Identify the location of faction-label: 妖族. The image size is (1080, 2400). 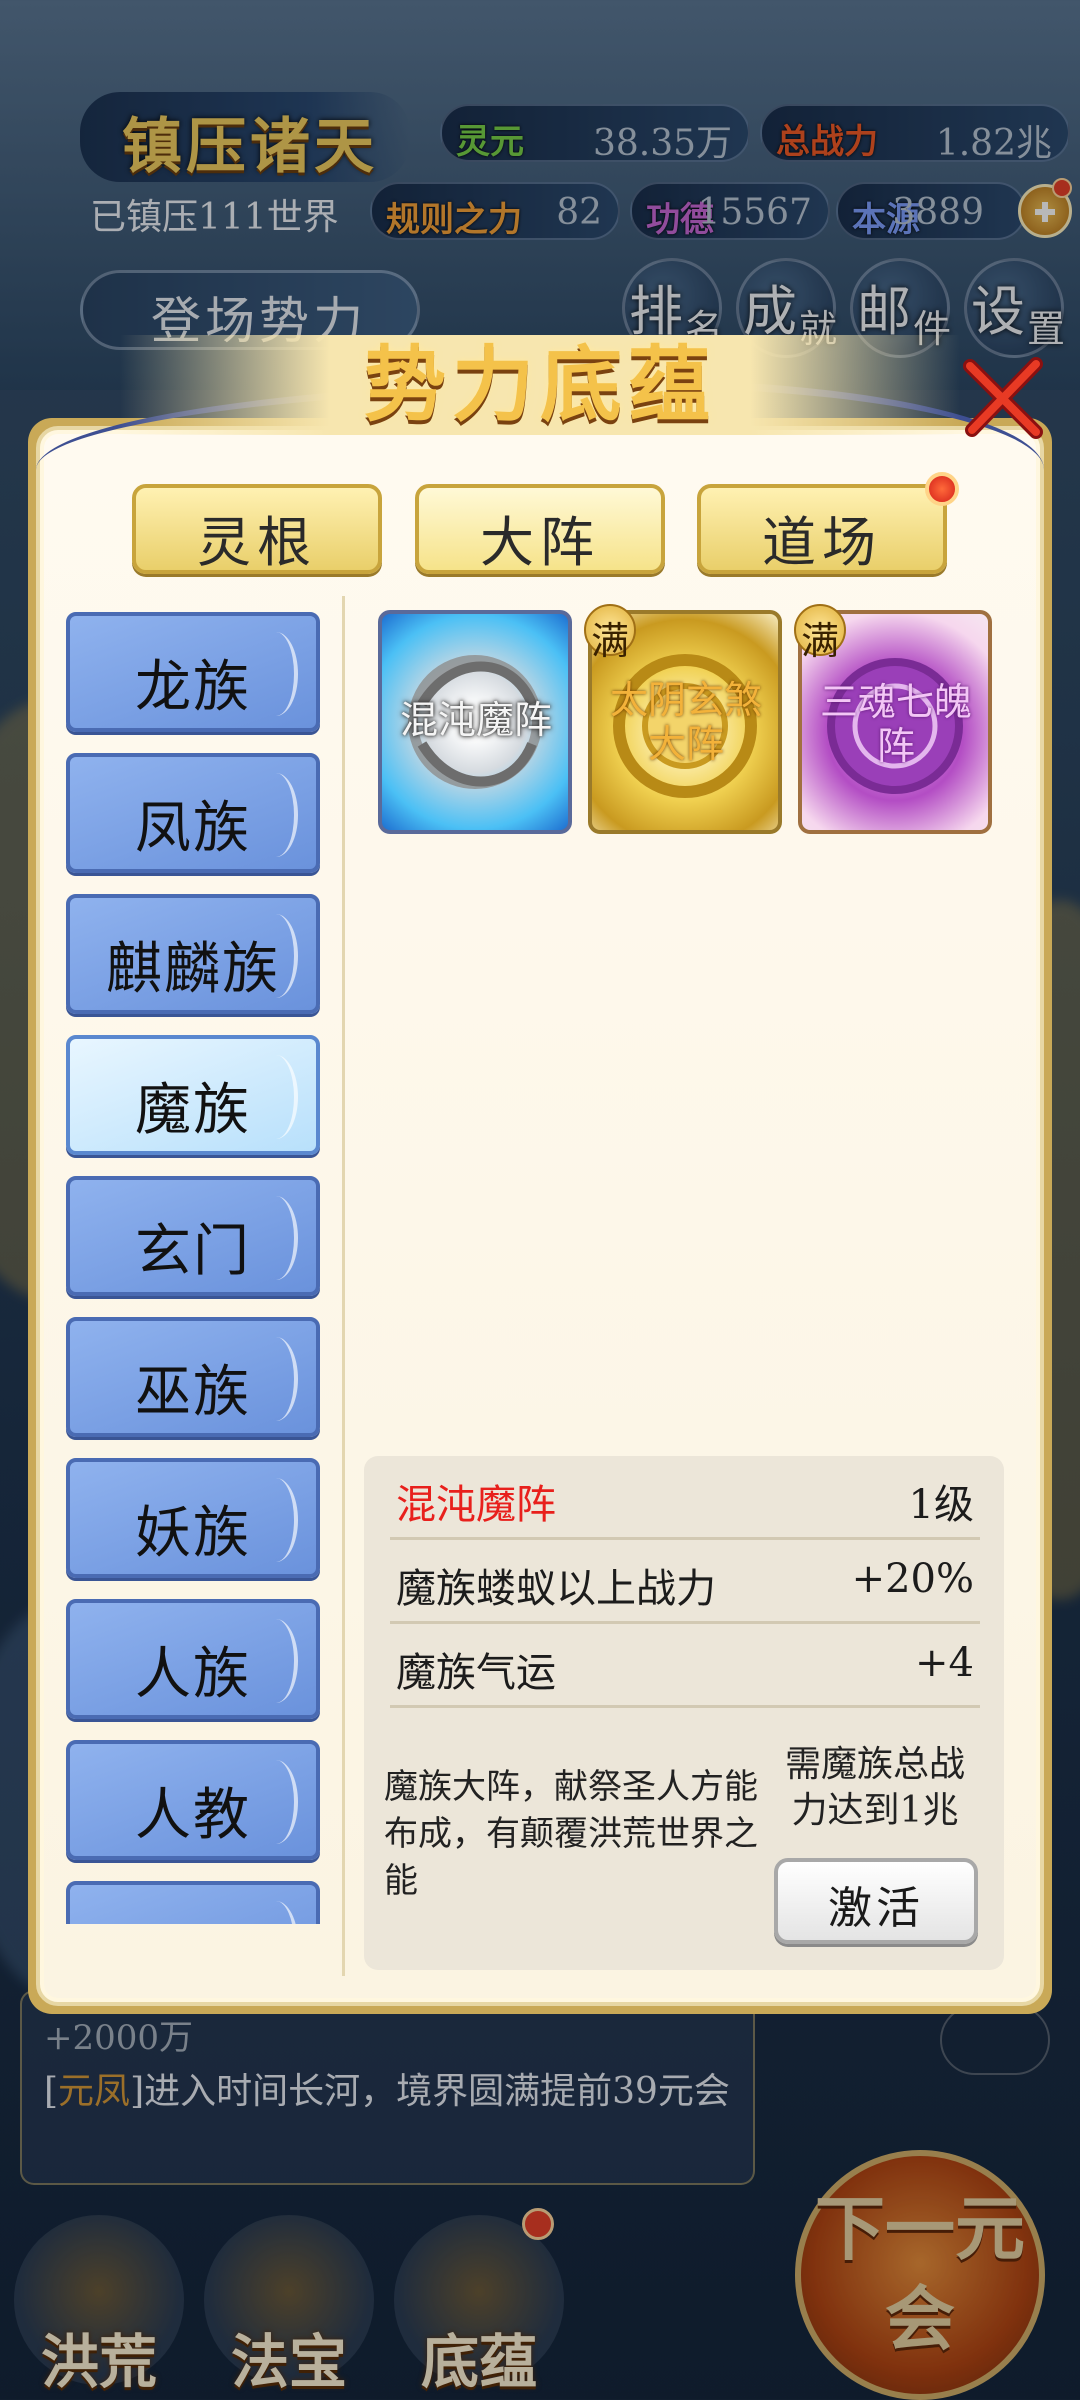
(193, 1533).